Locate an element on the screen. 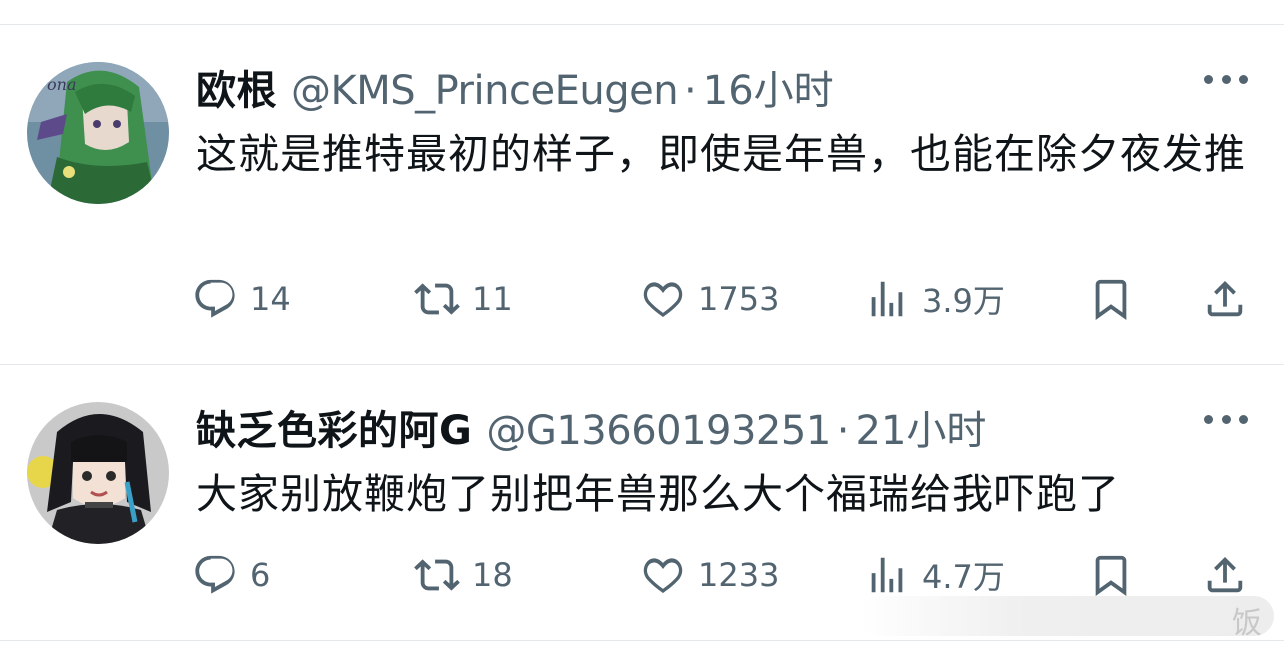  avatar-image-green-hair: ona is located at coordinates (98, 133).